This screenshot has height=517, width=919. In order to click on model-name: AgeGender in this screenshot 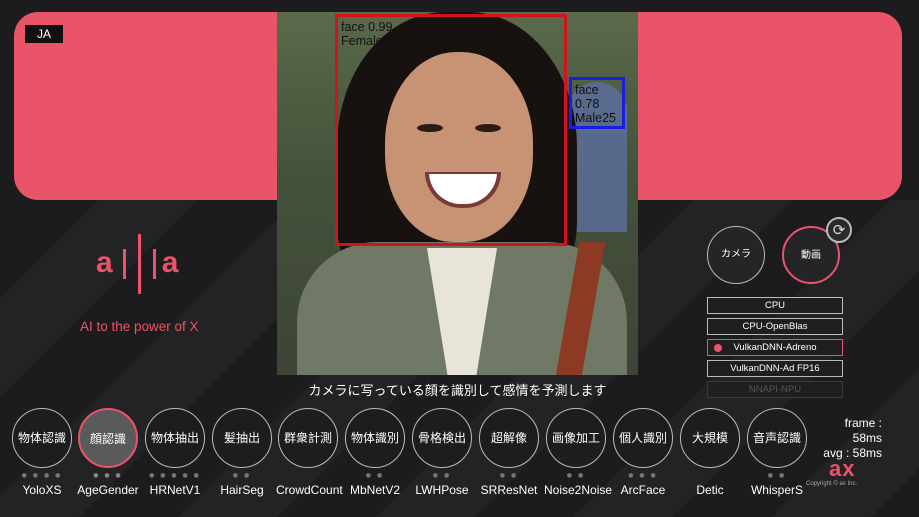, I will do `click(108, 490)`.